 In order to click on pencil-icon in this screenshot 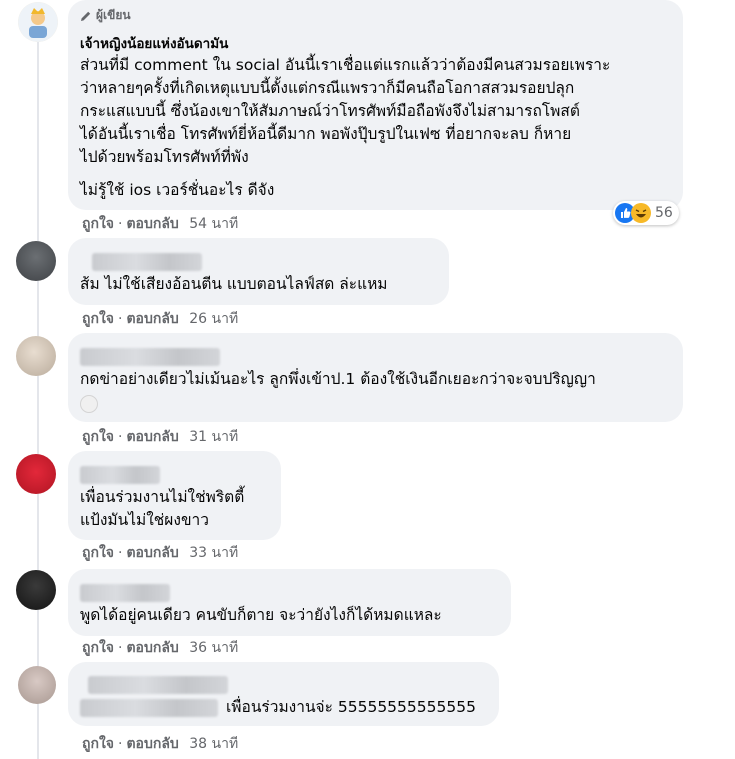, I will do `click(86, 16)`.